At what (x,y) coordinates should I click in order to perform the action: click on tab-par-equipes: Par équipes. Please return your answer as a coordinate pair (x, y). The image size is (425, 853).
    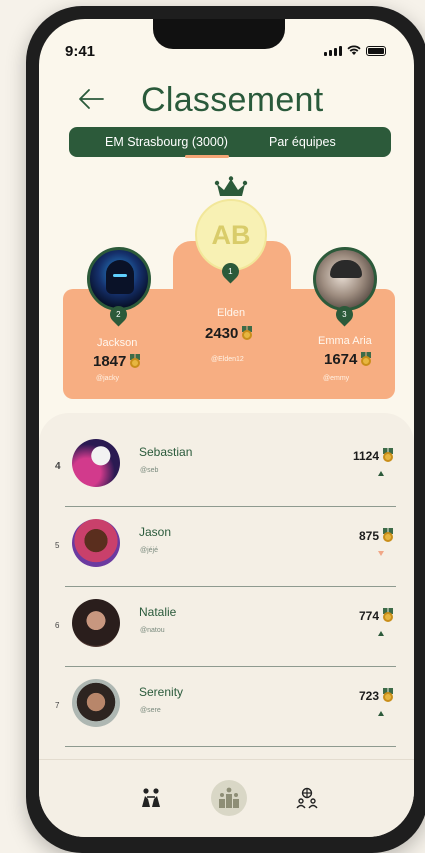
    Looking at the image, I should click on (302, 142).